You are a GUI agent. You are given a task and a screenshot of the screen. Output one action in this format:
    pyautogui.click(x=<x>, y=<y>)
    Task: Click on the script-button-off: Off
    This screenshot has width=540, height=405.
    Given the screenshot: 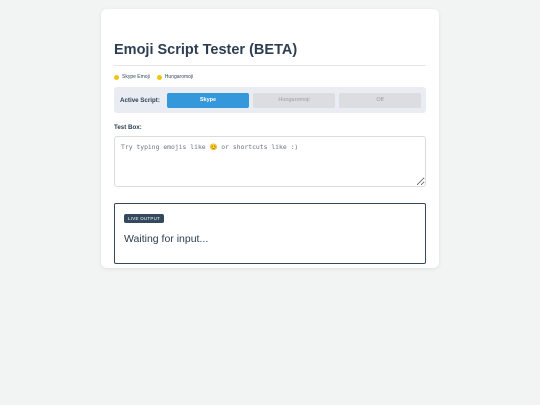 What is the action you would take?
    pyautogui.click(x=380, y=100)
    